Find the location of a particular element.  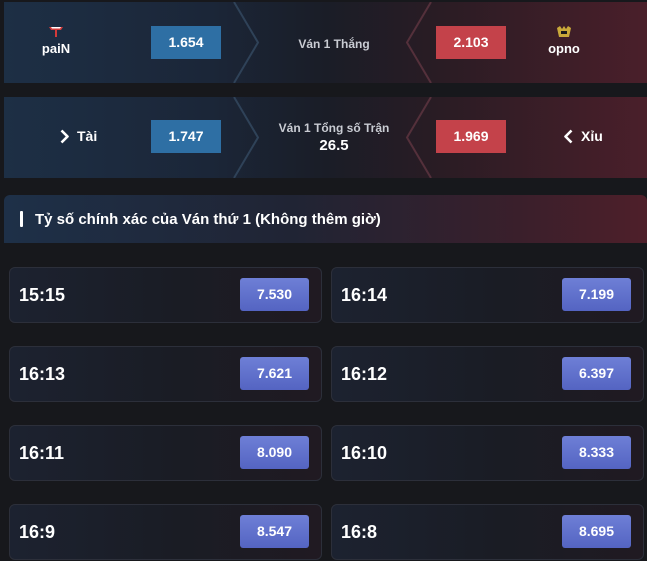

total-line: 26.5 is located at coordinates (334, 145).